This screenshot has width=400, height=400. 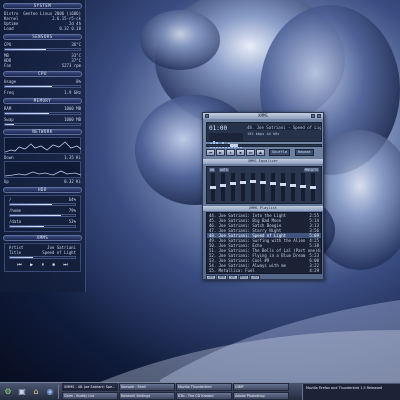 What do you see at coordinates (264, 270) in the screenshot?
I see `playlist-row: 55. Metallica: Fuel 4:29` at bounding box center [264, 270].